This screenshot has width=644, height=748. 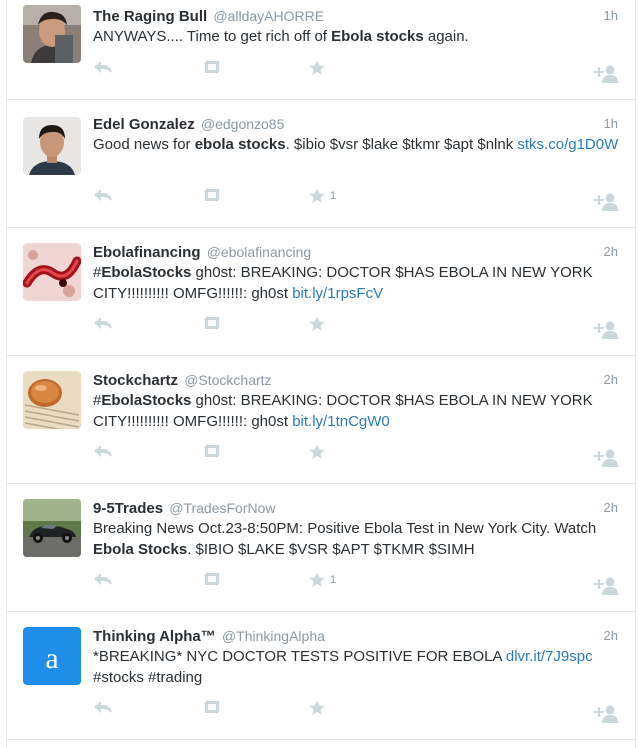 What do you see at coordinates (150, 16) in the screenshot?
I see `tweet-fullname: The Raging Bull` at bounding box center [150, 16].